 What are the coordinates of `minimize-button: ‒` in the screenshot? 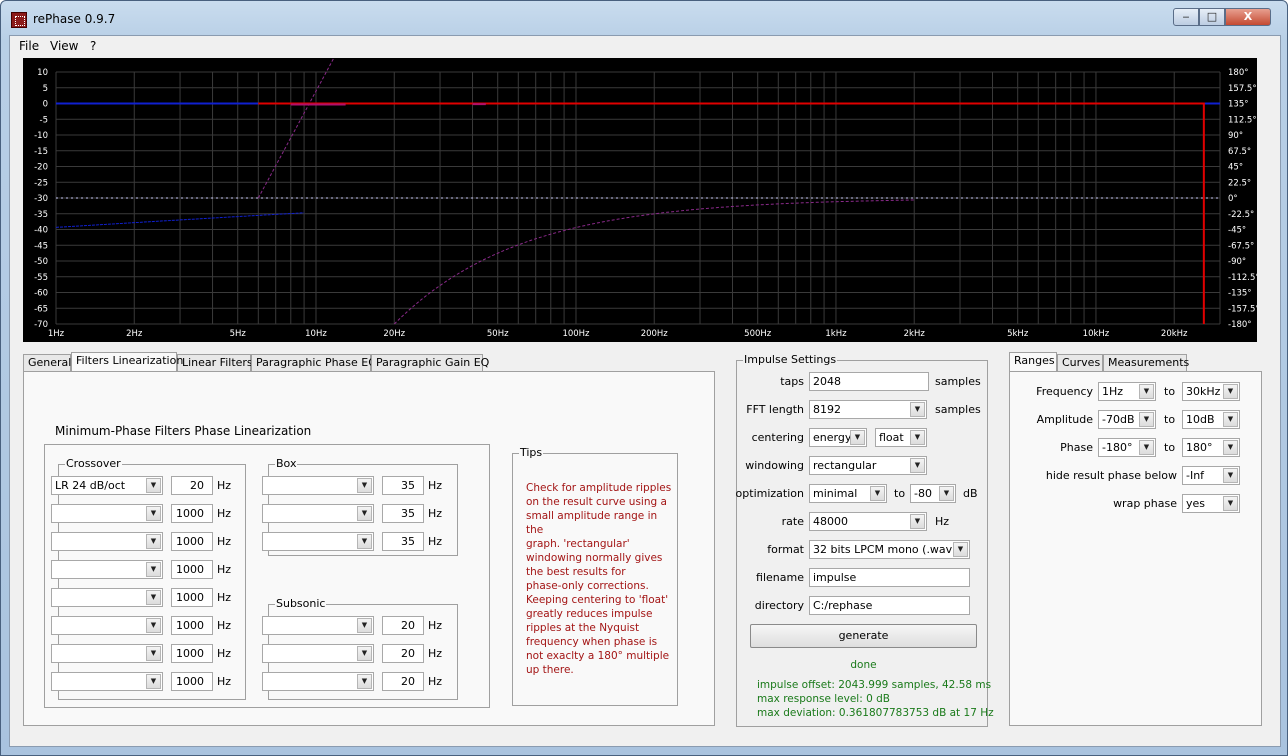 It's located at (1186, 17).